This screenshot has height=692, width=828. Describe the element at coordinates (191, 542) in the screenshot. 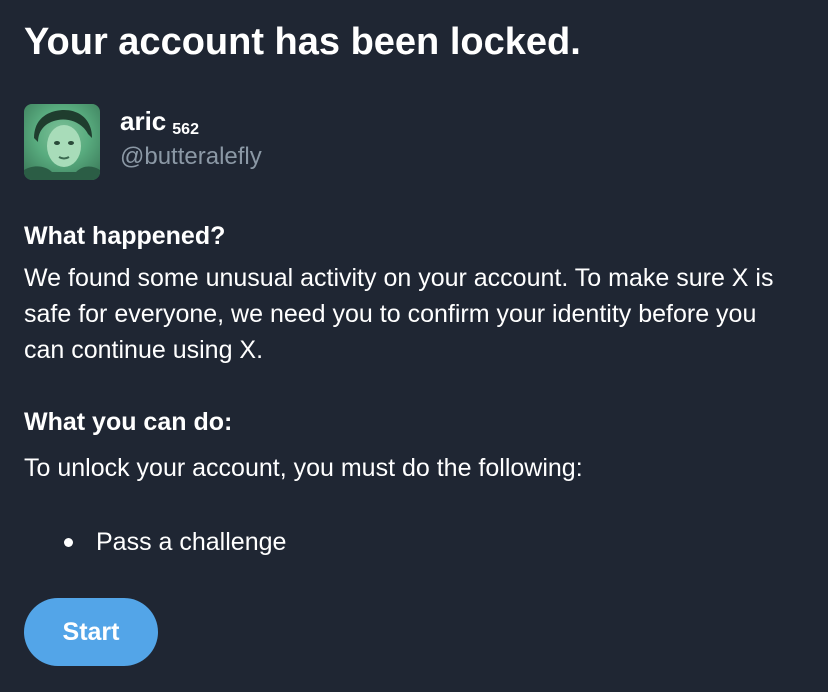

I see `step-label: Pass a challenge` at that location.